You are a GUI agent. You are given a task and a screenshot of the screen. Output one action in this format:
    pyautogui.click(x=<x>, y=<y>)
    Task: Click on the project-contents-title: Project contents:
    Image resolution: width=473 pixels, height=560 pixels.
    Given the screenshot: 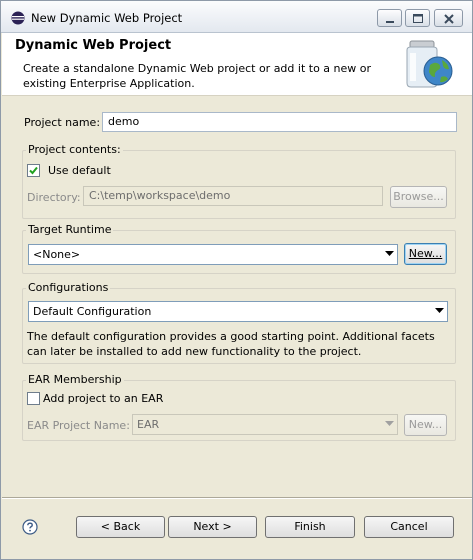 What is the action you would take?
    pyautogui.click(x=74, y=149)
    